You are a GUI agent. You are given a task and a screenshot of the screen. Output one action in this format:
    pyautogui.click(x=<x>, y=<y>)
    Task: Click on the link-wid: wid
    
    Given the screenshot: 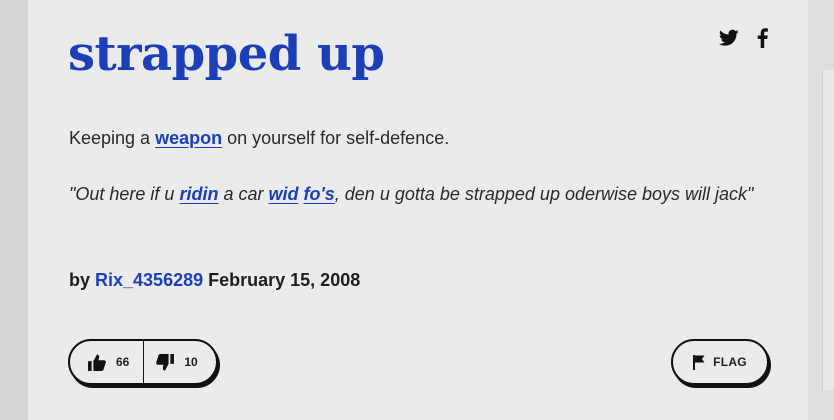 What is the action you would take?
    pyautogui.click(x=283, y=194)
    